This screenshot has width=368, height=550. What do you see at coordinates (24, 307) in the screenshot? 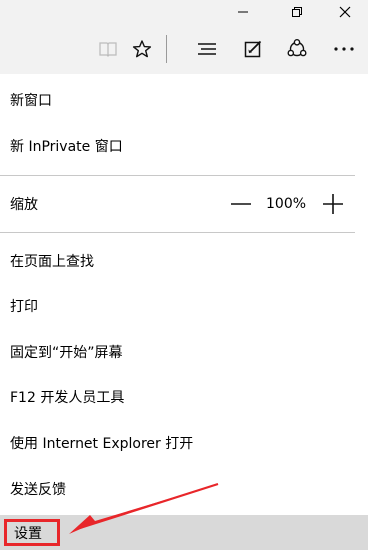
I see `menu-item-label: 打印` at bounding box center [24, 307].